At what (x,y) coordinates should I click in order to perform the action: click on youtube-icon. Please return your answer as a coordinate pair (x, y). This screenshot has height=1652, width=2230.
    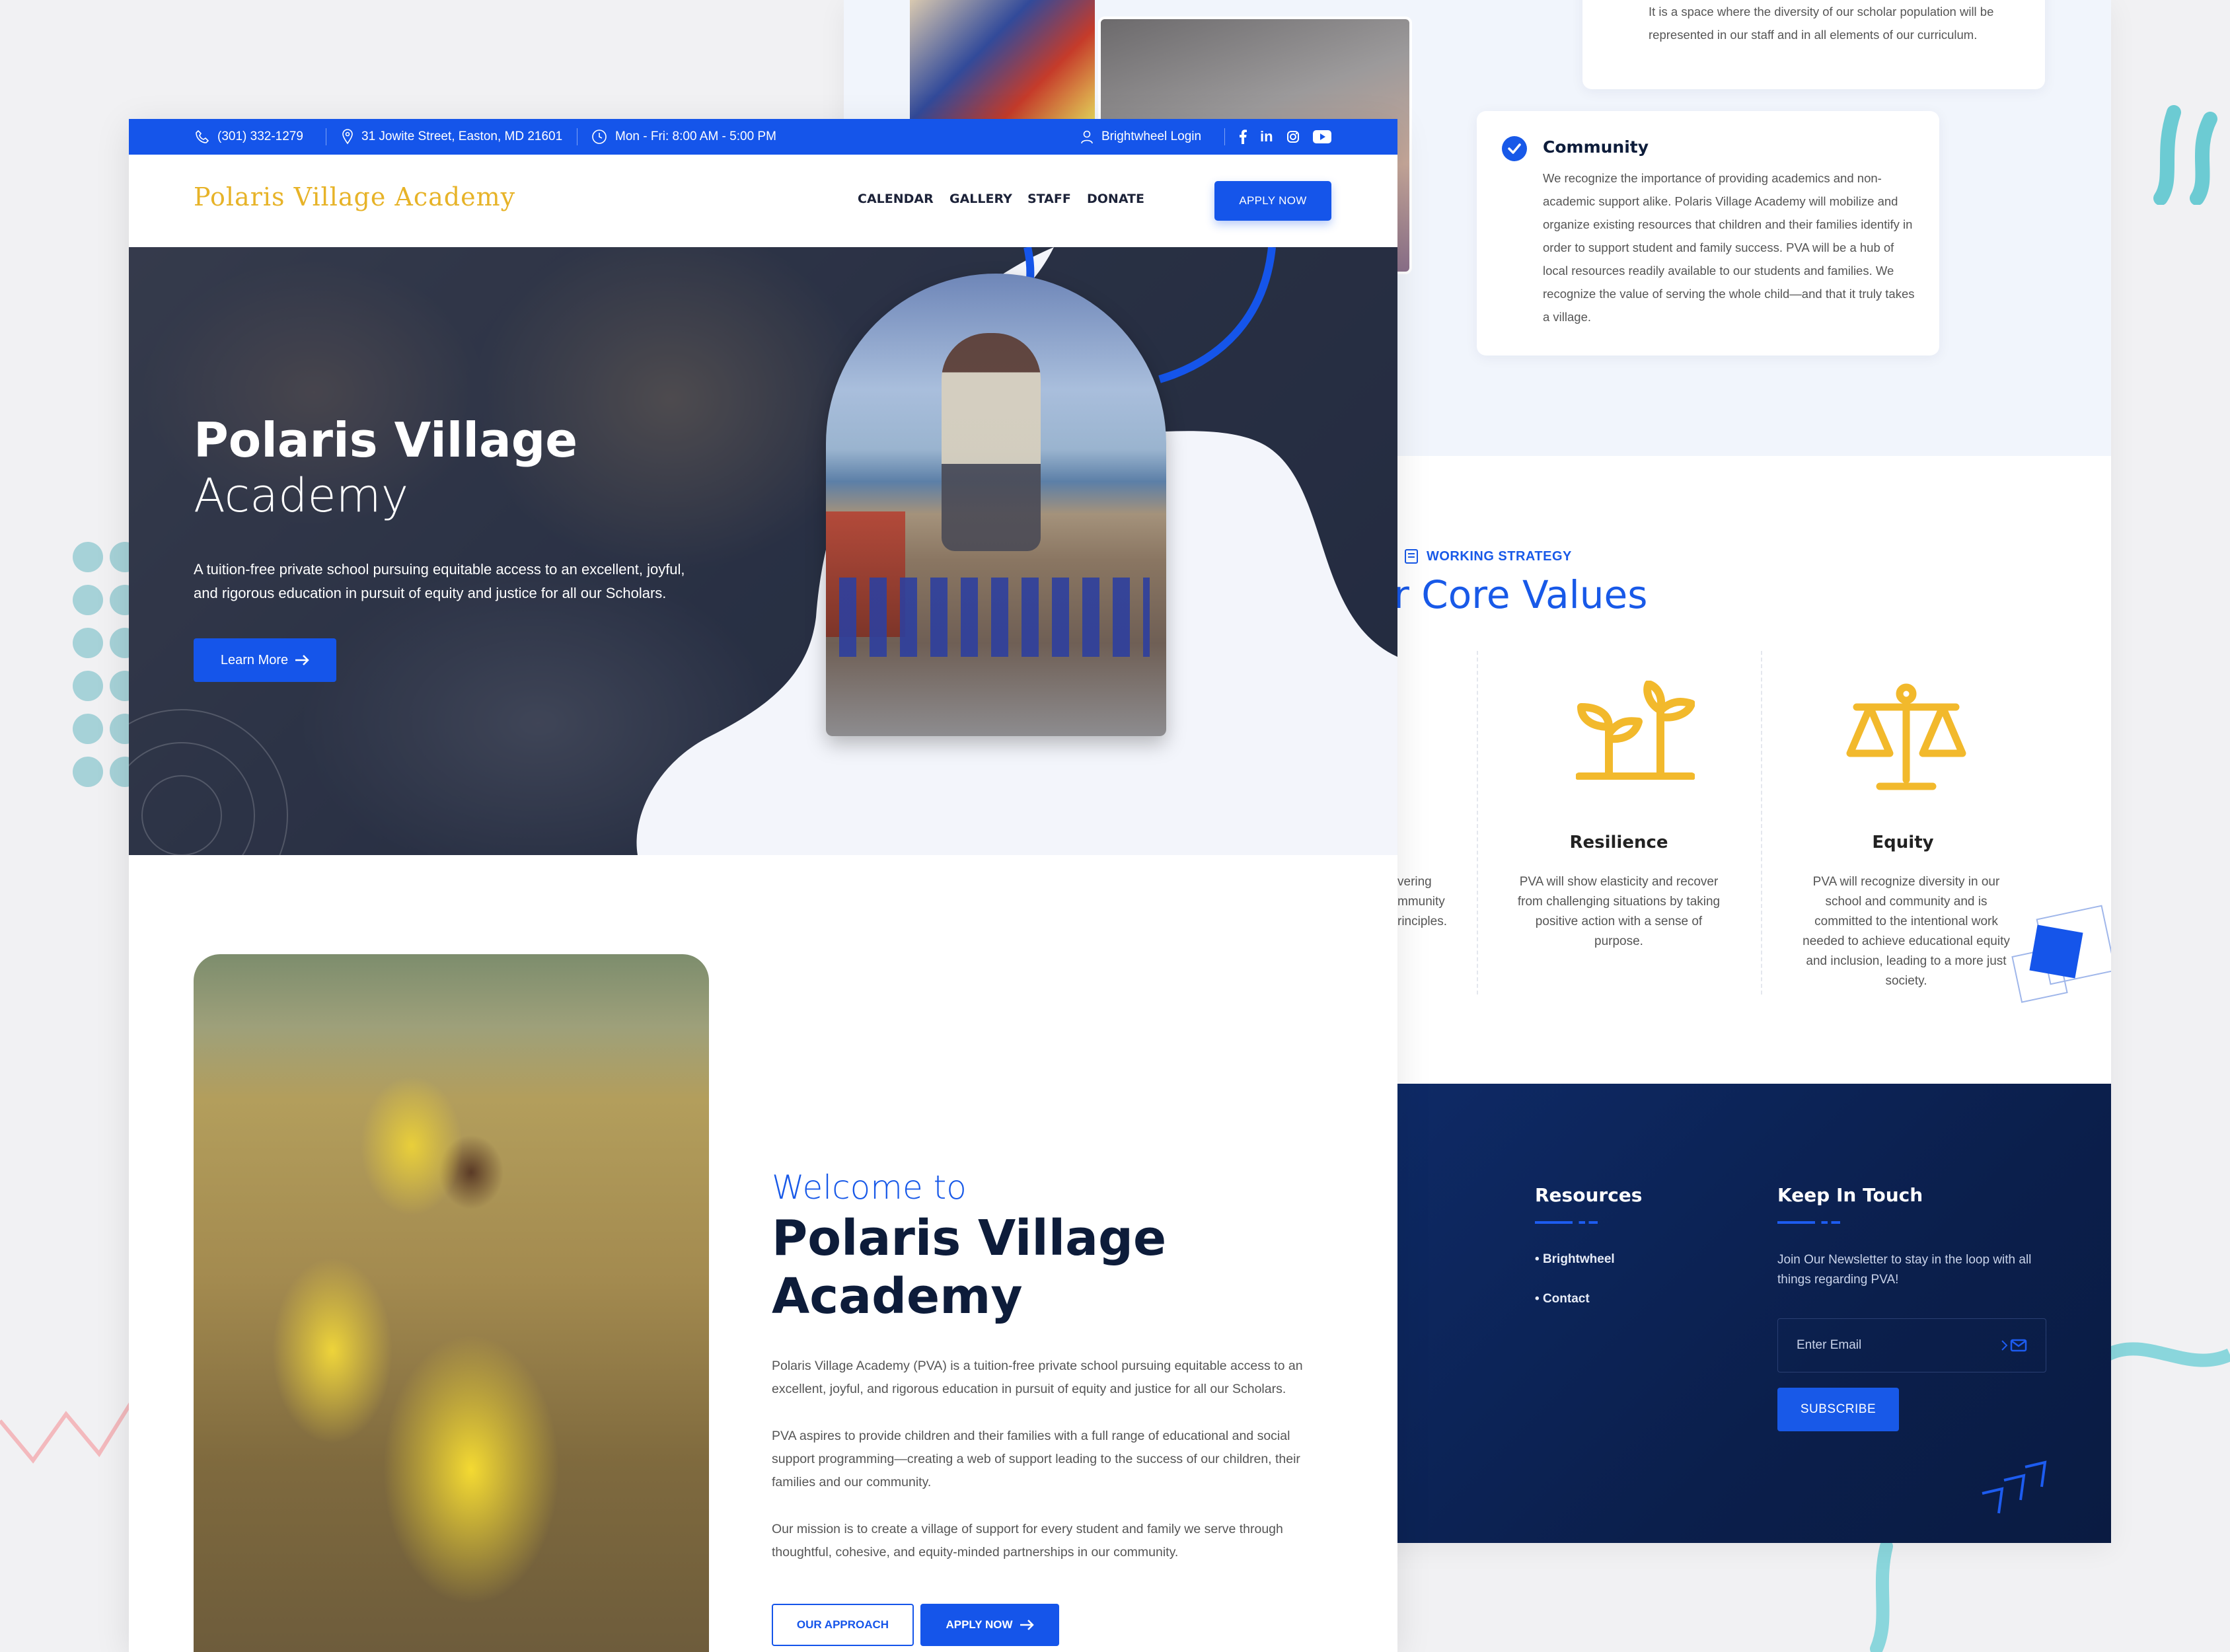
    Looking at the image, I should click on (1321, 136).